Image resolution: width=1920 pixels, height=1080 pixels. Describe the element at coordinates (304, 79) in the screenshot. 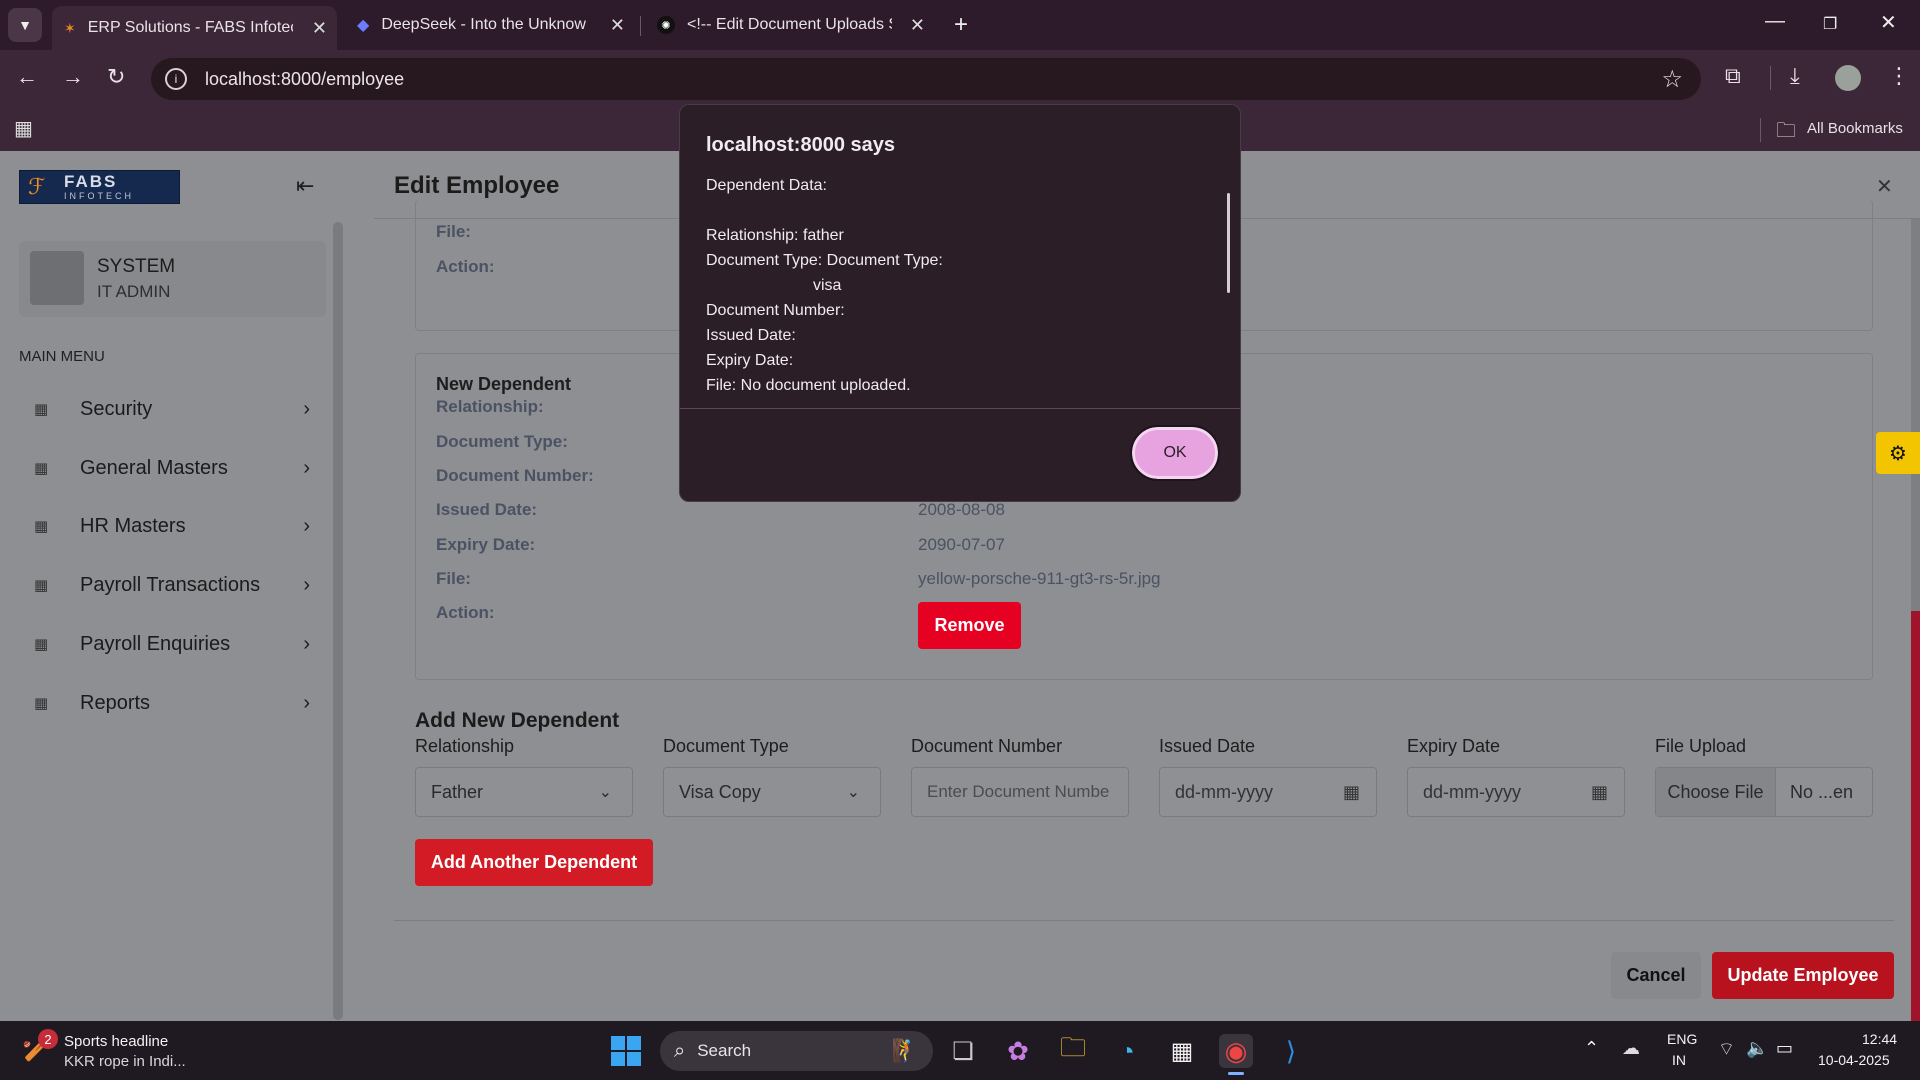

I see `url-text: localhost:8000/employee` at that location.